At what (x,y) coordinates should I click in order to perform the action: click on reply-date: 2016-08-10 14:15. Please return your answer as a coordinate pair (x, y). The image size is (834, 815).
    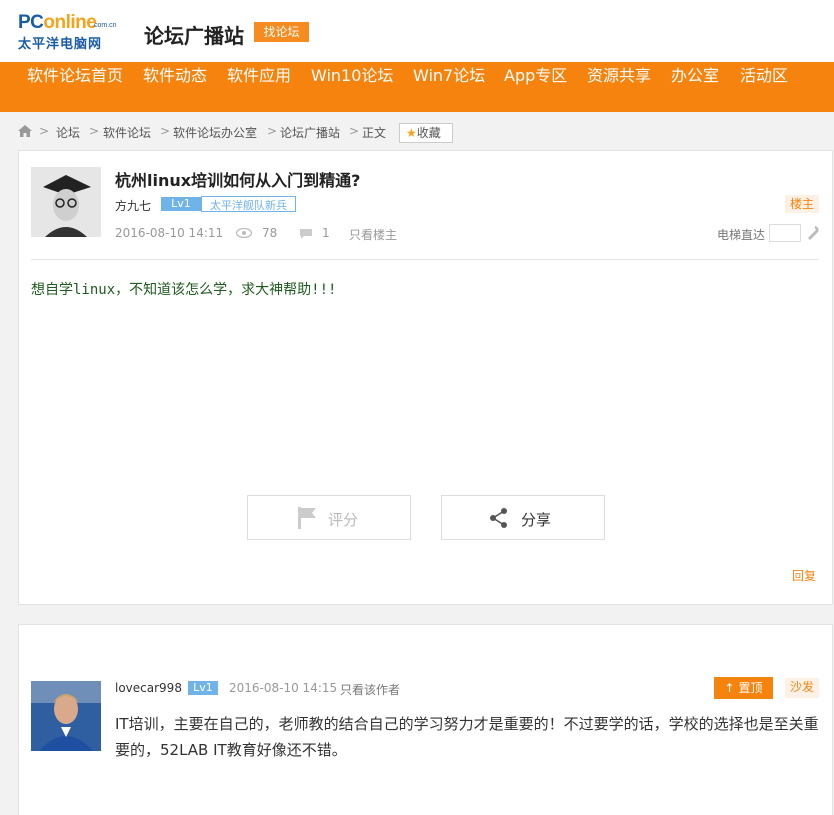
    Looking at the image, I should click on (283, 688).